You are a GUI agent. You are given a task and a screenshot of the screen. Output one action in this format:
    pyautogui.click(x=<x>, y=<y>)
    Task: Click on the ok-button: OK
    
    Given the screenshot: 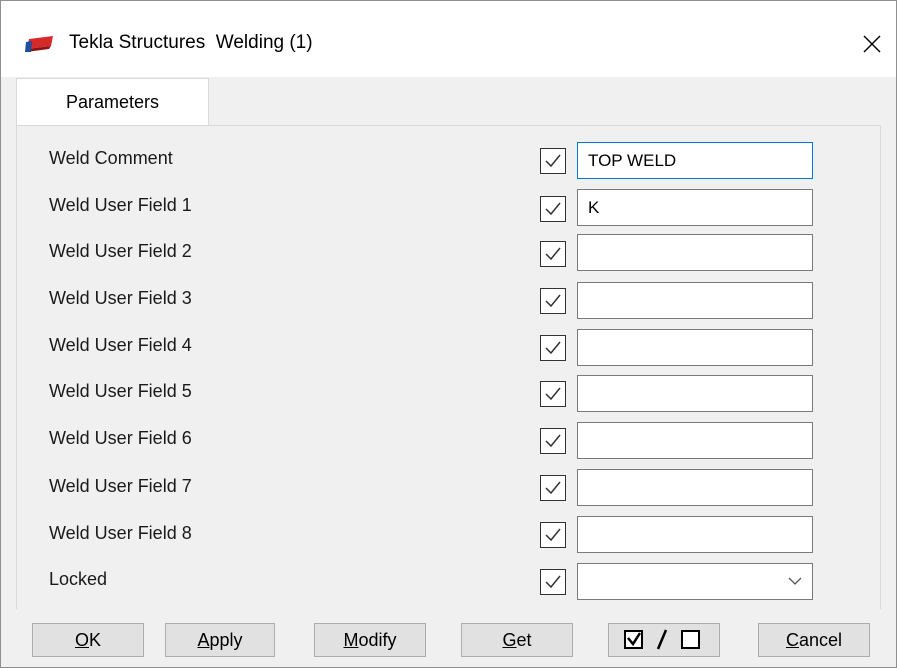 What is the action you would take?
    pyautogui.click(x=88, y=640)
    